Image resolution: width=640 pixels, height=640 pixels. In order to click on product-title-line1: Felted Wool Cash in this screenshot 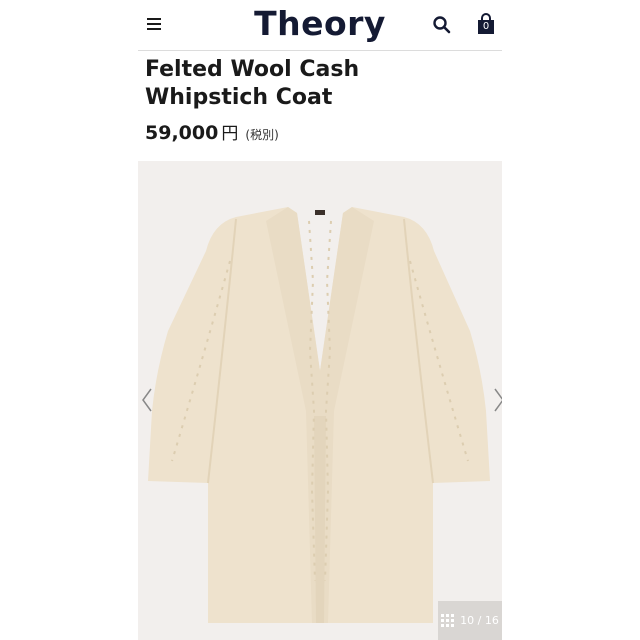, I will do `click(252, 69)`.